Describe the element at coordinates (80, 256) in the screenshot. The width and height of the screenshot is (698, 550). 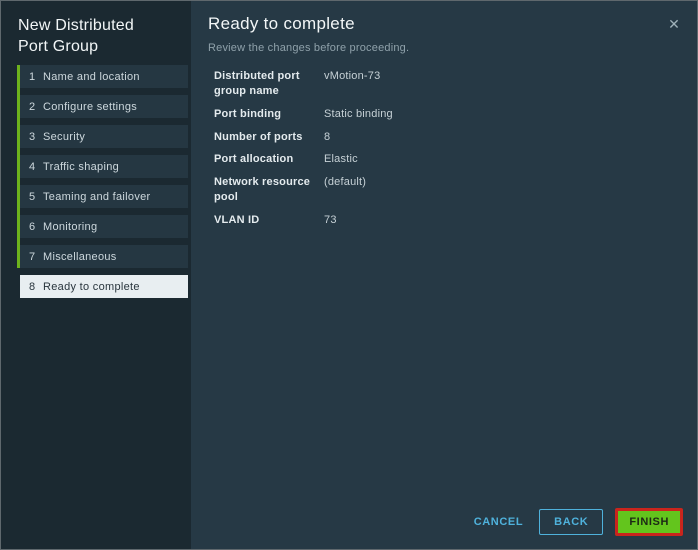
I see `step-label: Miscellaneous` at that location.